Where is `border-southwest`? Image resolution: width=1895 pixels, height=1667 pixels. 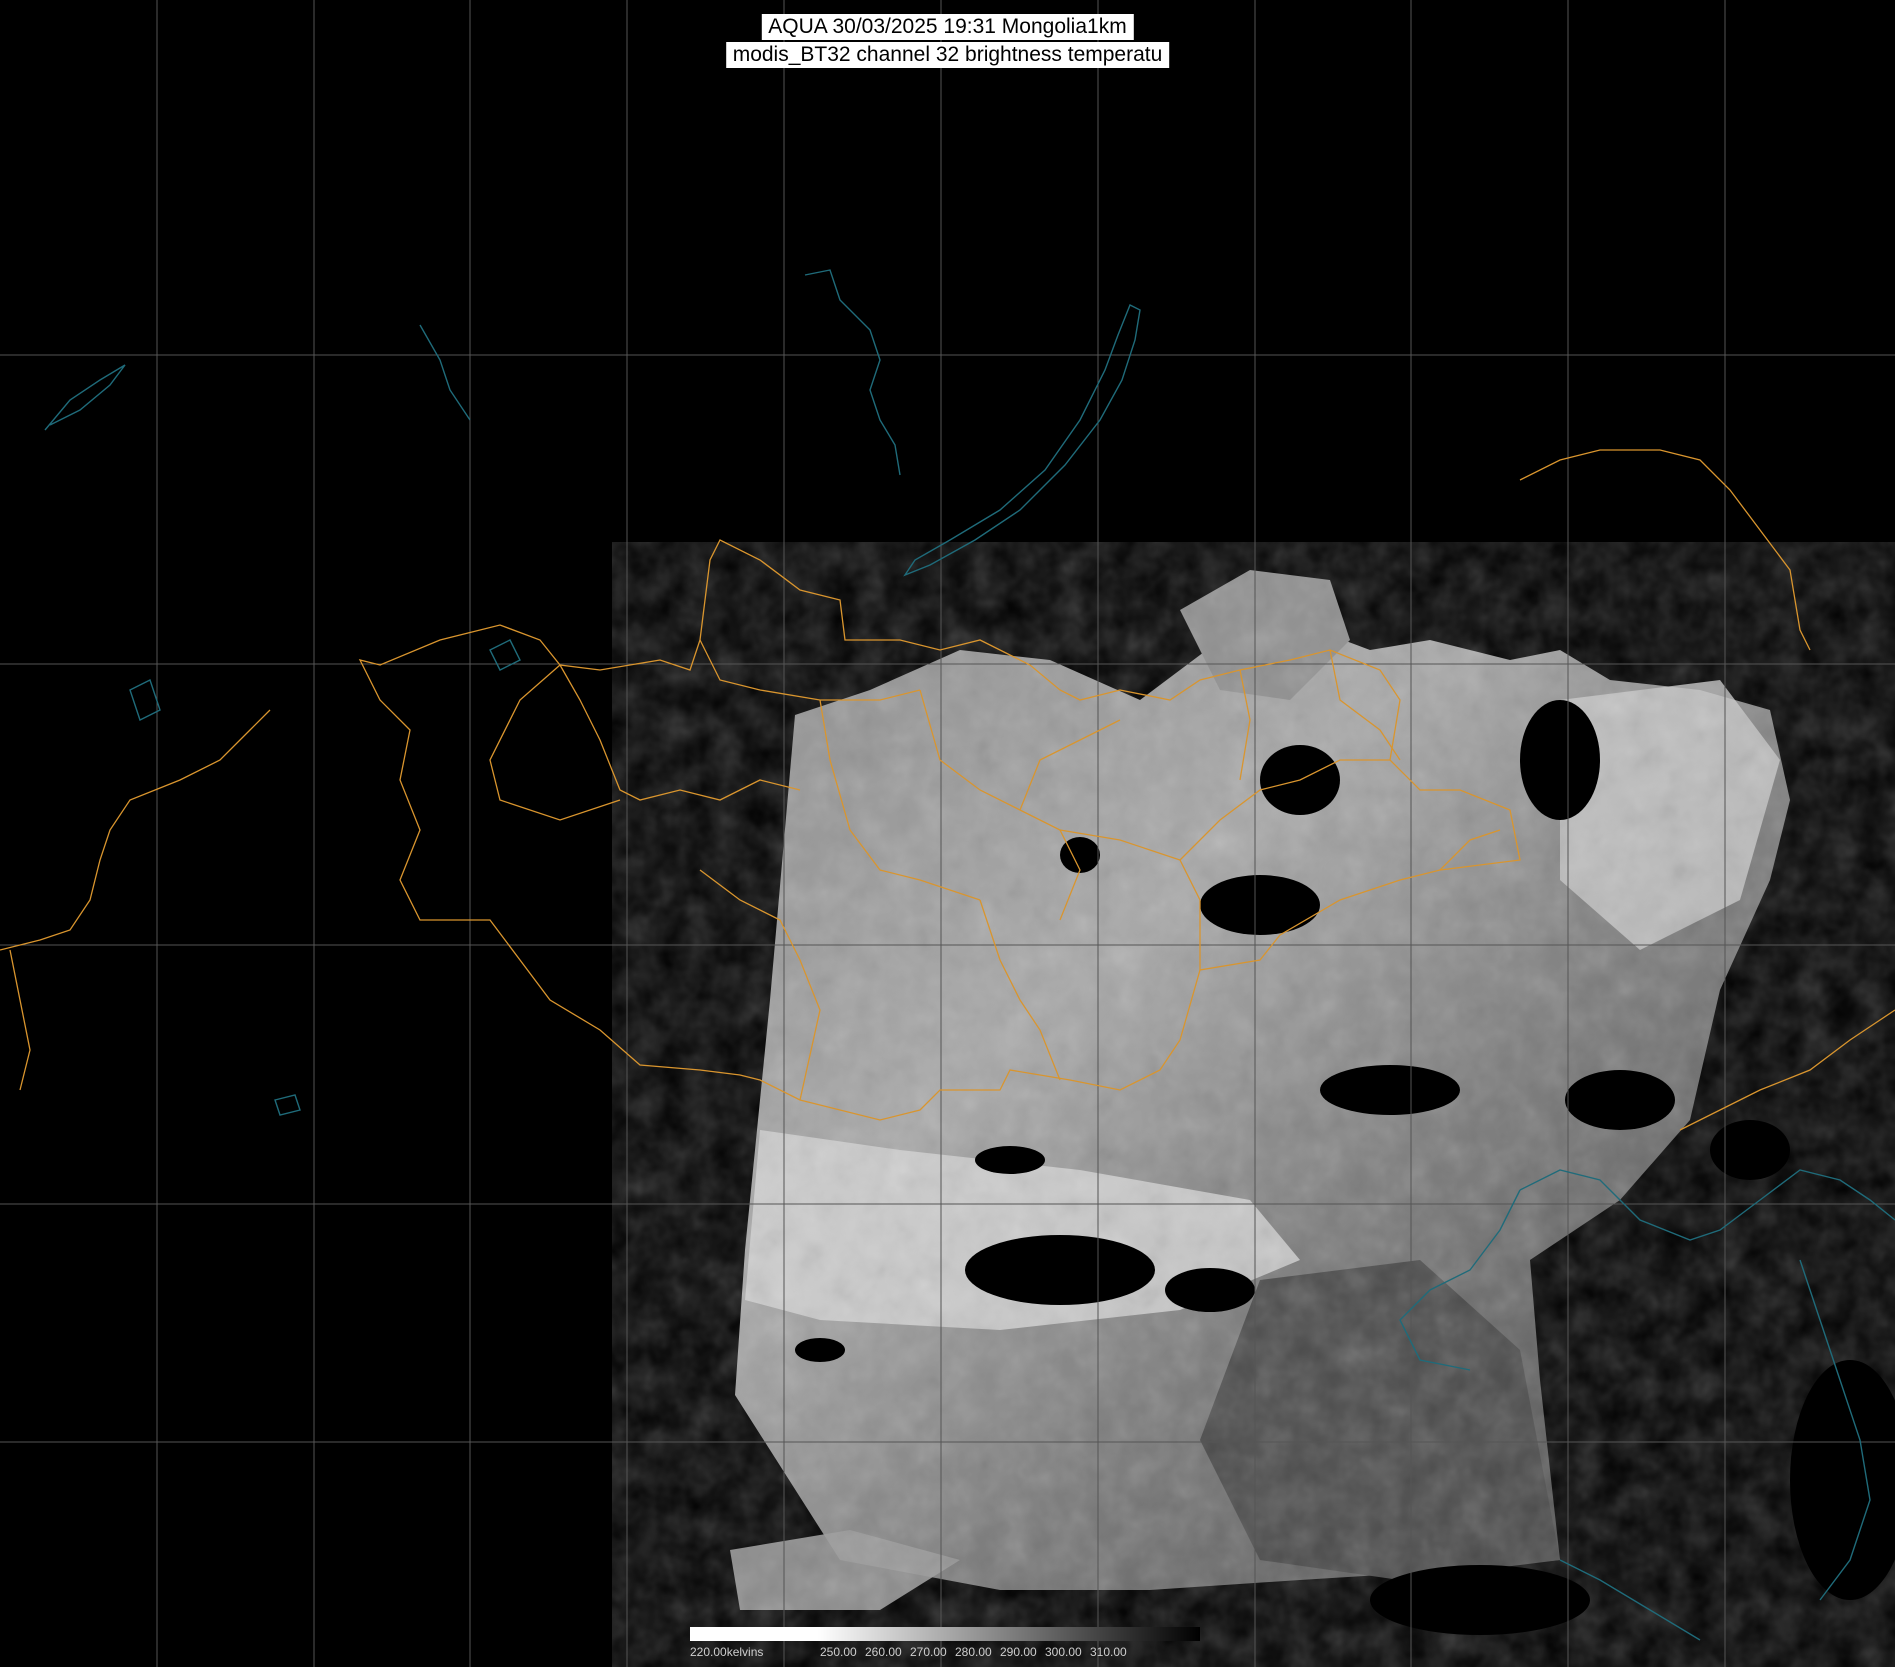
border-southwest is located at coordinates (20, 1020).